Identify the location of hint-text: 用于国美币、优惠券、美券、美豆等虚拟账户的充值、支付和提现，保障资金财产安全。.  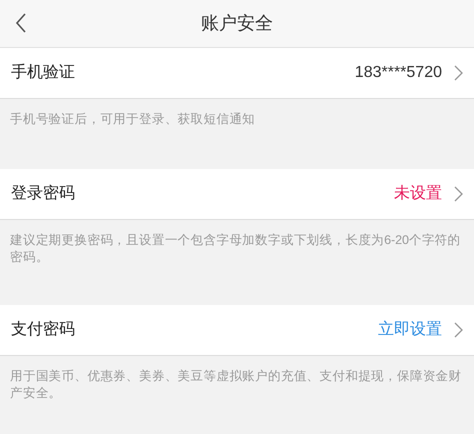
(236, 385).